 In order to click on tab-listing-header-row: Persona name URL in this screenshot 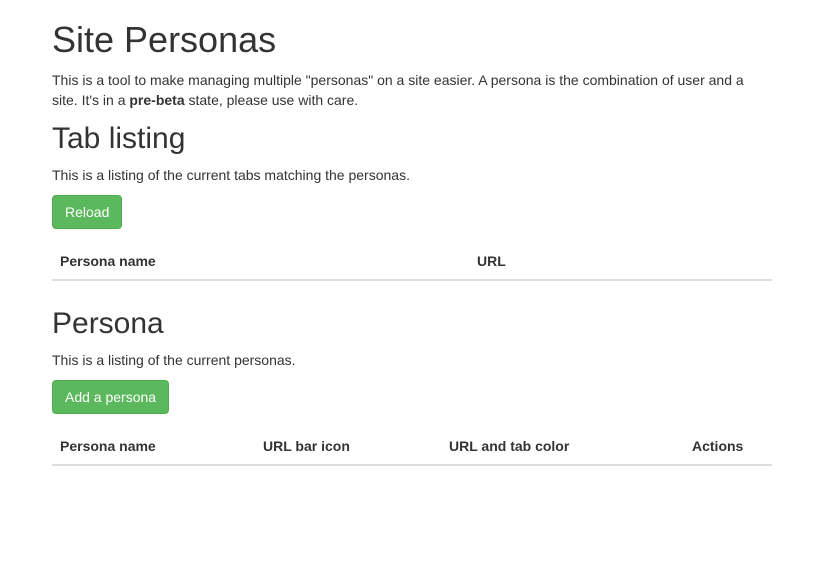, I will do `click(412, 262)`.